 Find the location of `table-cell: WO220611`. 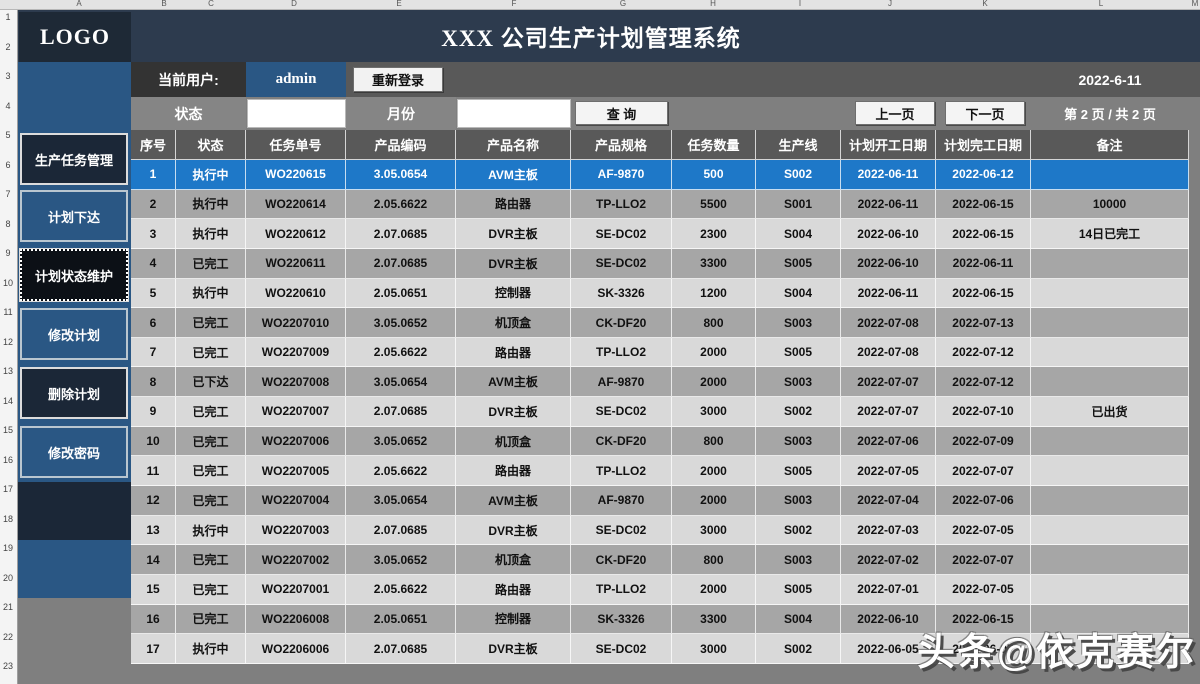

table-cell: WO220611 is located at coordinates (296, 263).